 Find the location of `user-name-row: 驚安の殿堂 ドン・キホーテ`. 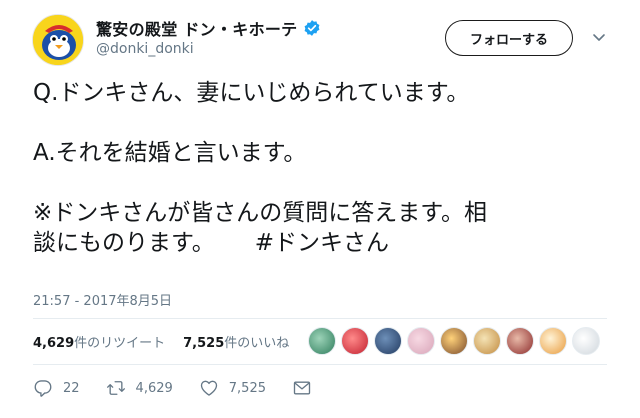

user-name-row: 驚安の殿堂 ドン・キホーテ is located at coordinates (208, 28).